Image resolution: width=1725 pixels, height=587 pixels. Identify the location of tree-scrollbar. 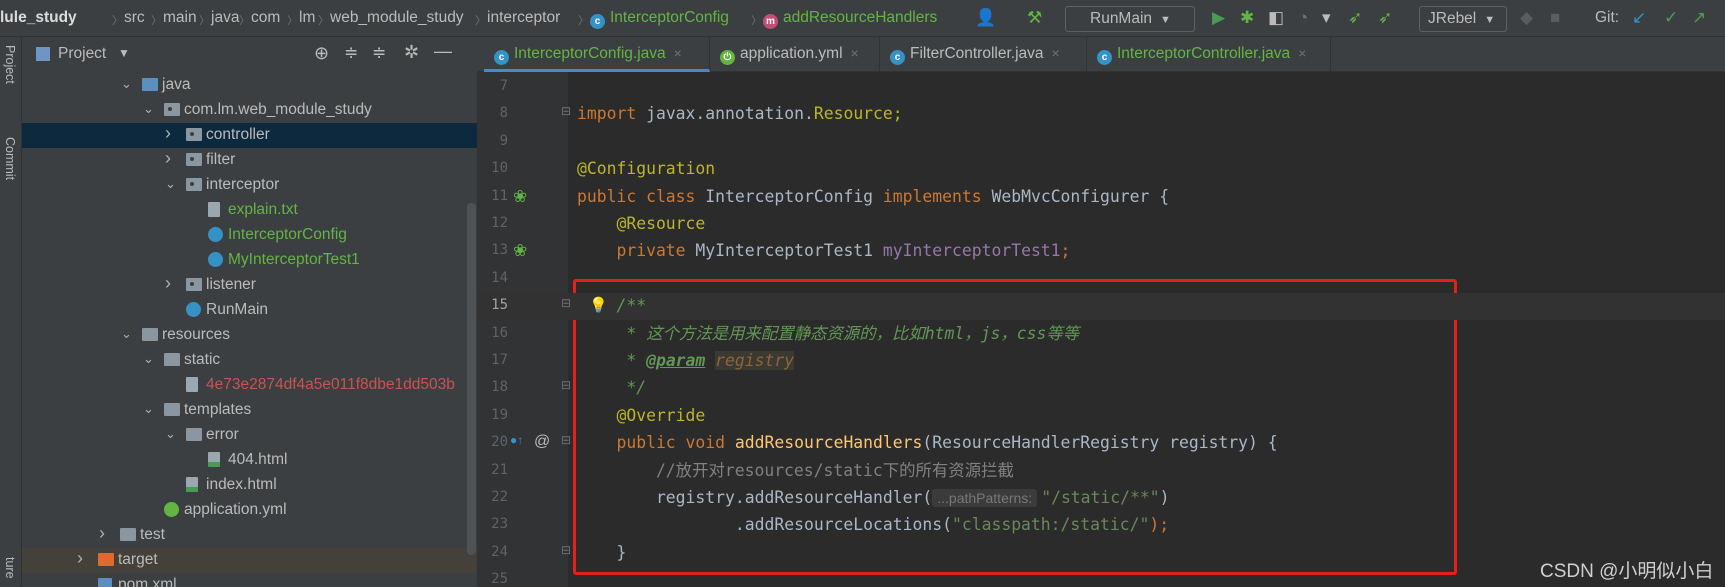
(471, 379).